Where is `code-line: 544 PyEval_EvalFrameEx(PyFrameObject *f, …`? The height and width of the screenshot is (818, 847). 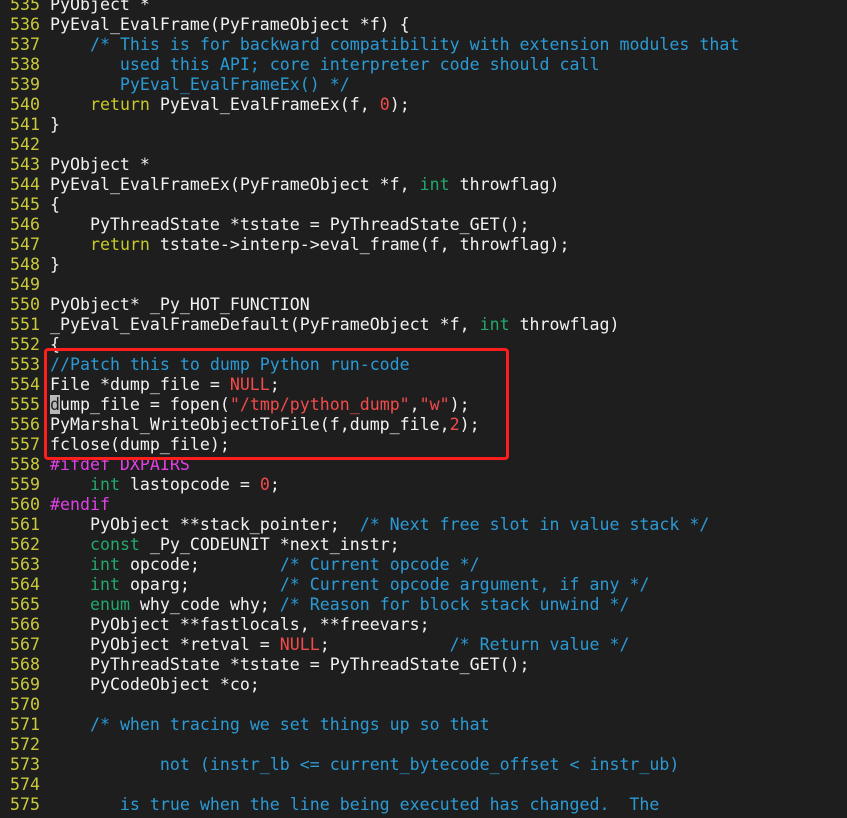 code-line: 544 PyEval_EvalFrameEx(PyFrameObject *f, … is located at coordinates (423, 185).